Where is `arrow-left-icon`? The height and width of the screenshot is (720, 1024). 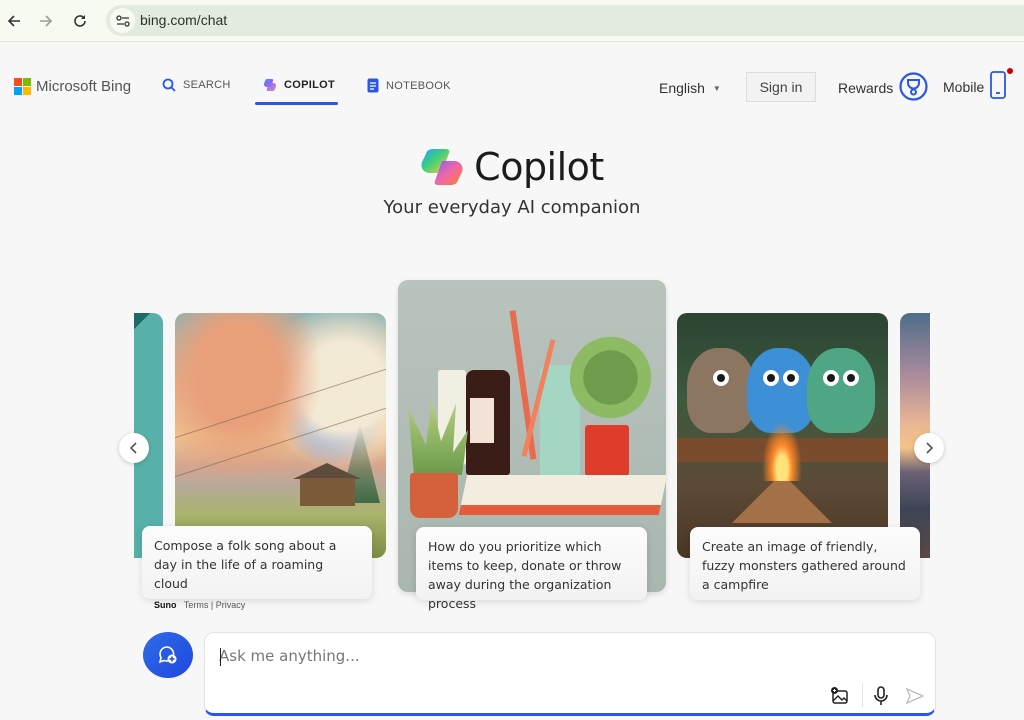
arrow-left-icon is located at coordinates (13, 21).